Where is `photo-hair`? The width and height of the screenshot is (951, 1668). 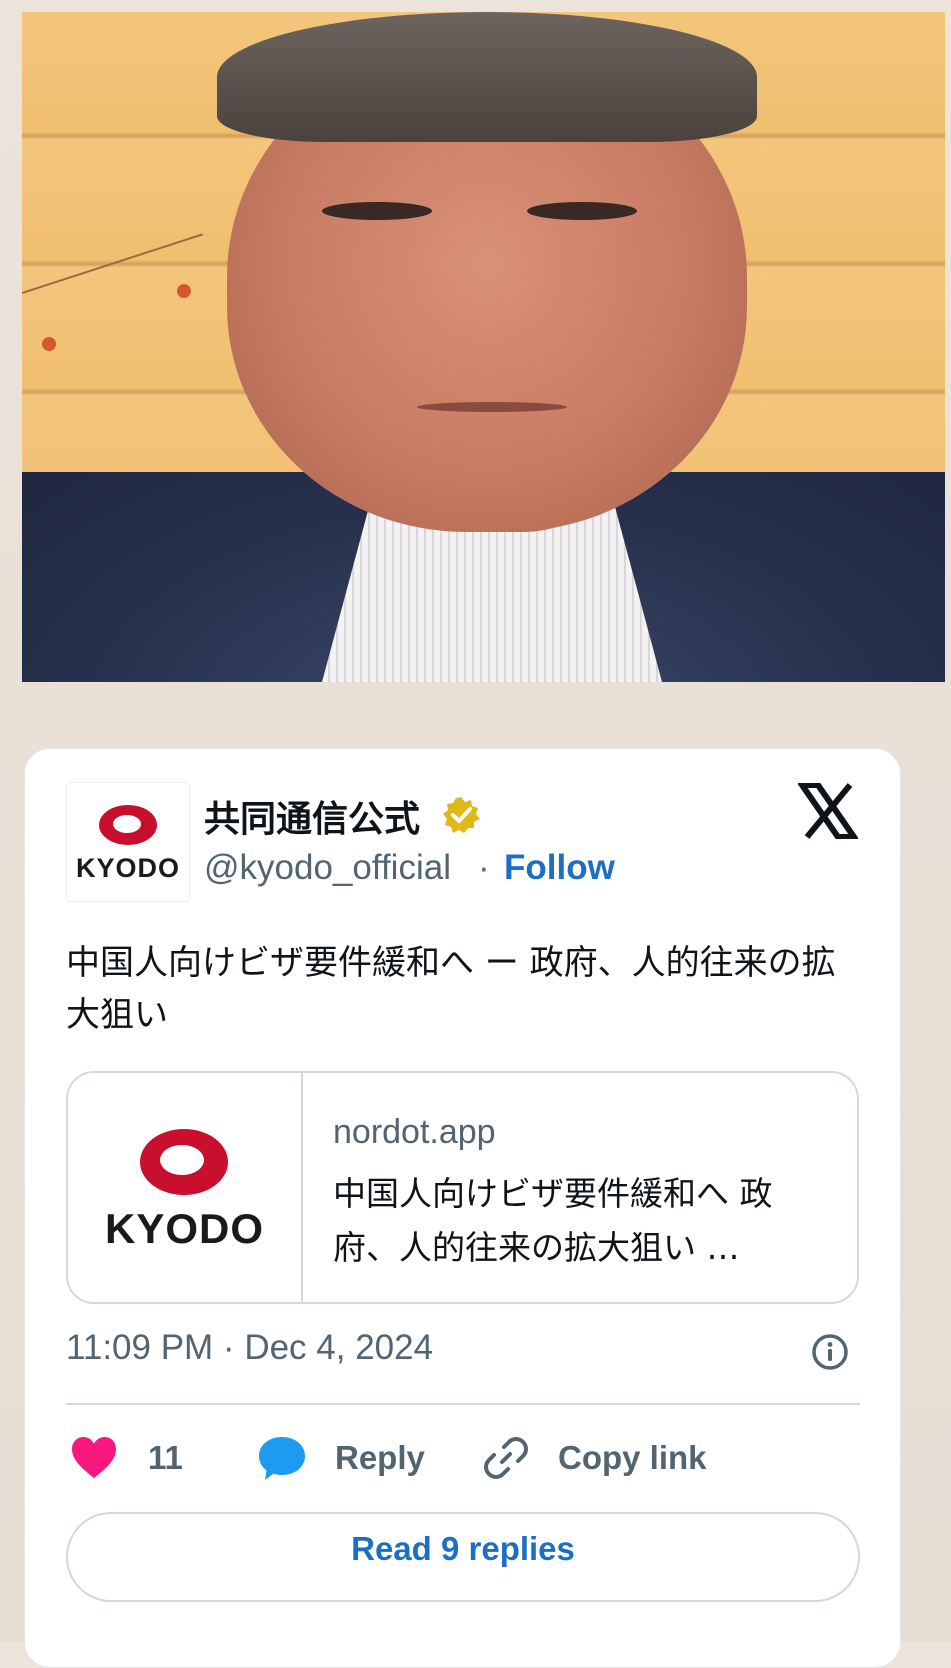
photo-hair is located at coordinates (487, 77).